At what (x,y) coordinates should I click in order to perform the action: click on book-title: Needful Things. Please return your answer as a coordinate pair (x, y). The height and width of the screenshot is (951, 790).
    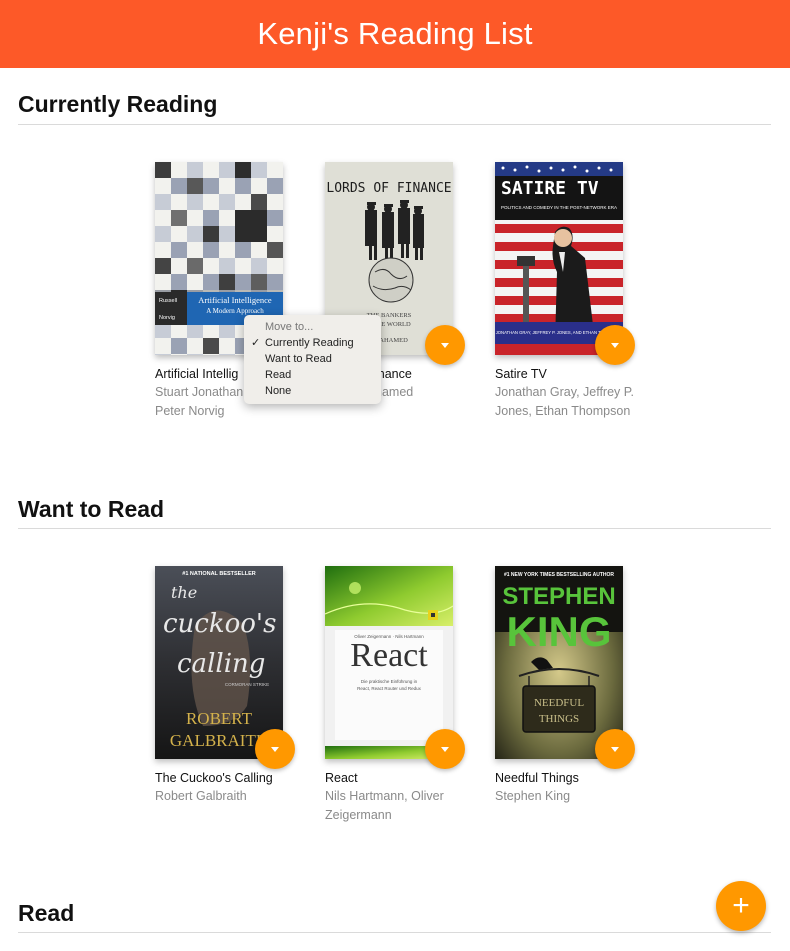
    Looking at the image, I should click on (537, 778).